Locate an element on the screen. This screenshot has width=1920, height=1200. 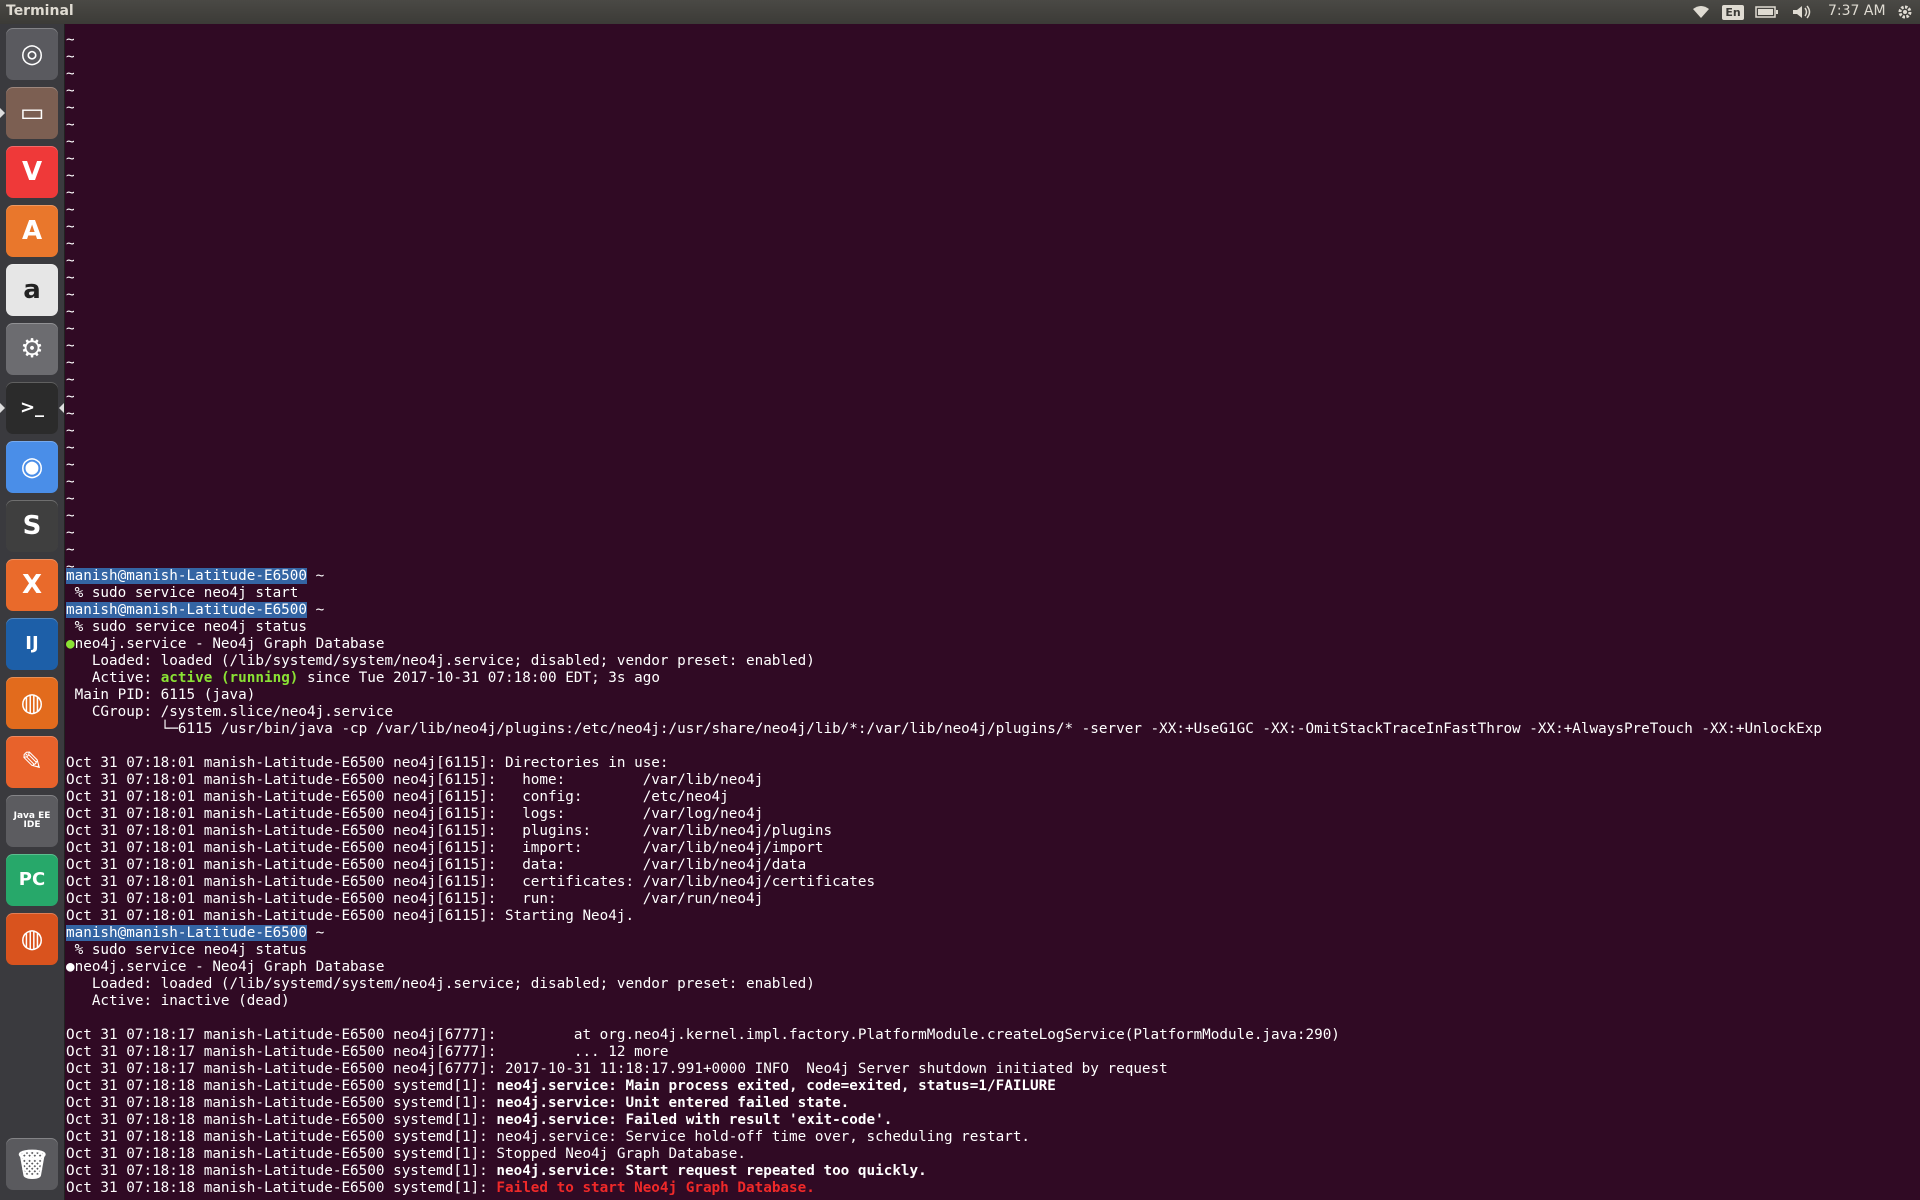
postman-glyph: ✎ is located at coordinates (32, 762).